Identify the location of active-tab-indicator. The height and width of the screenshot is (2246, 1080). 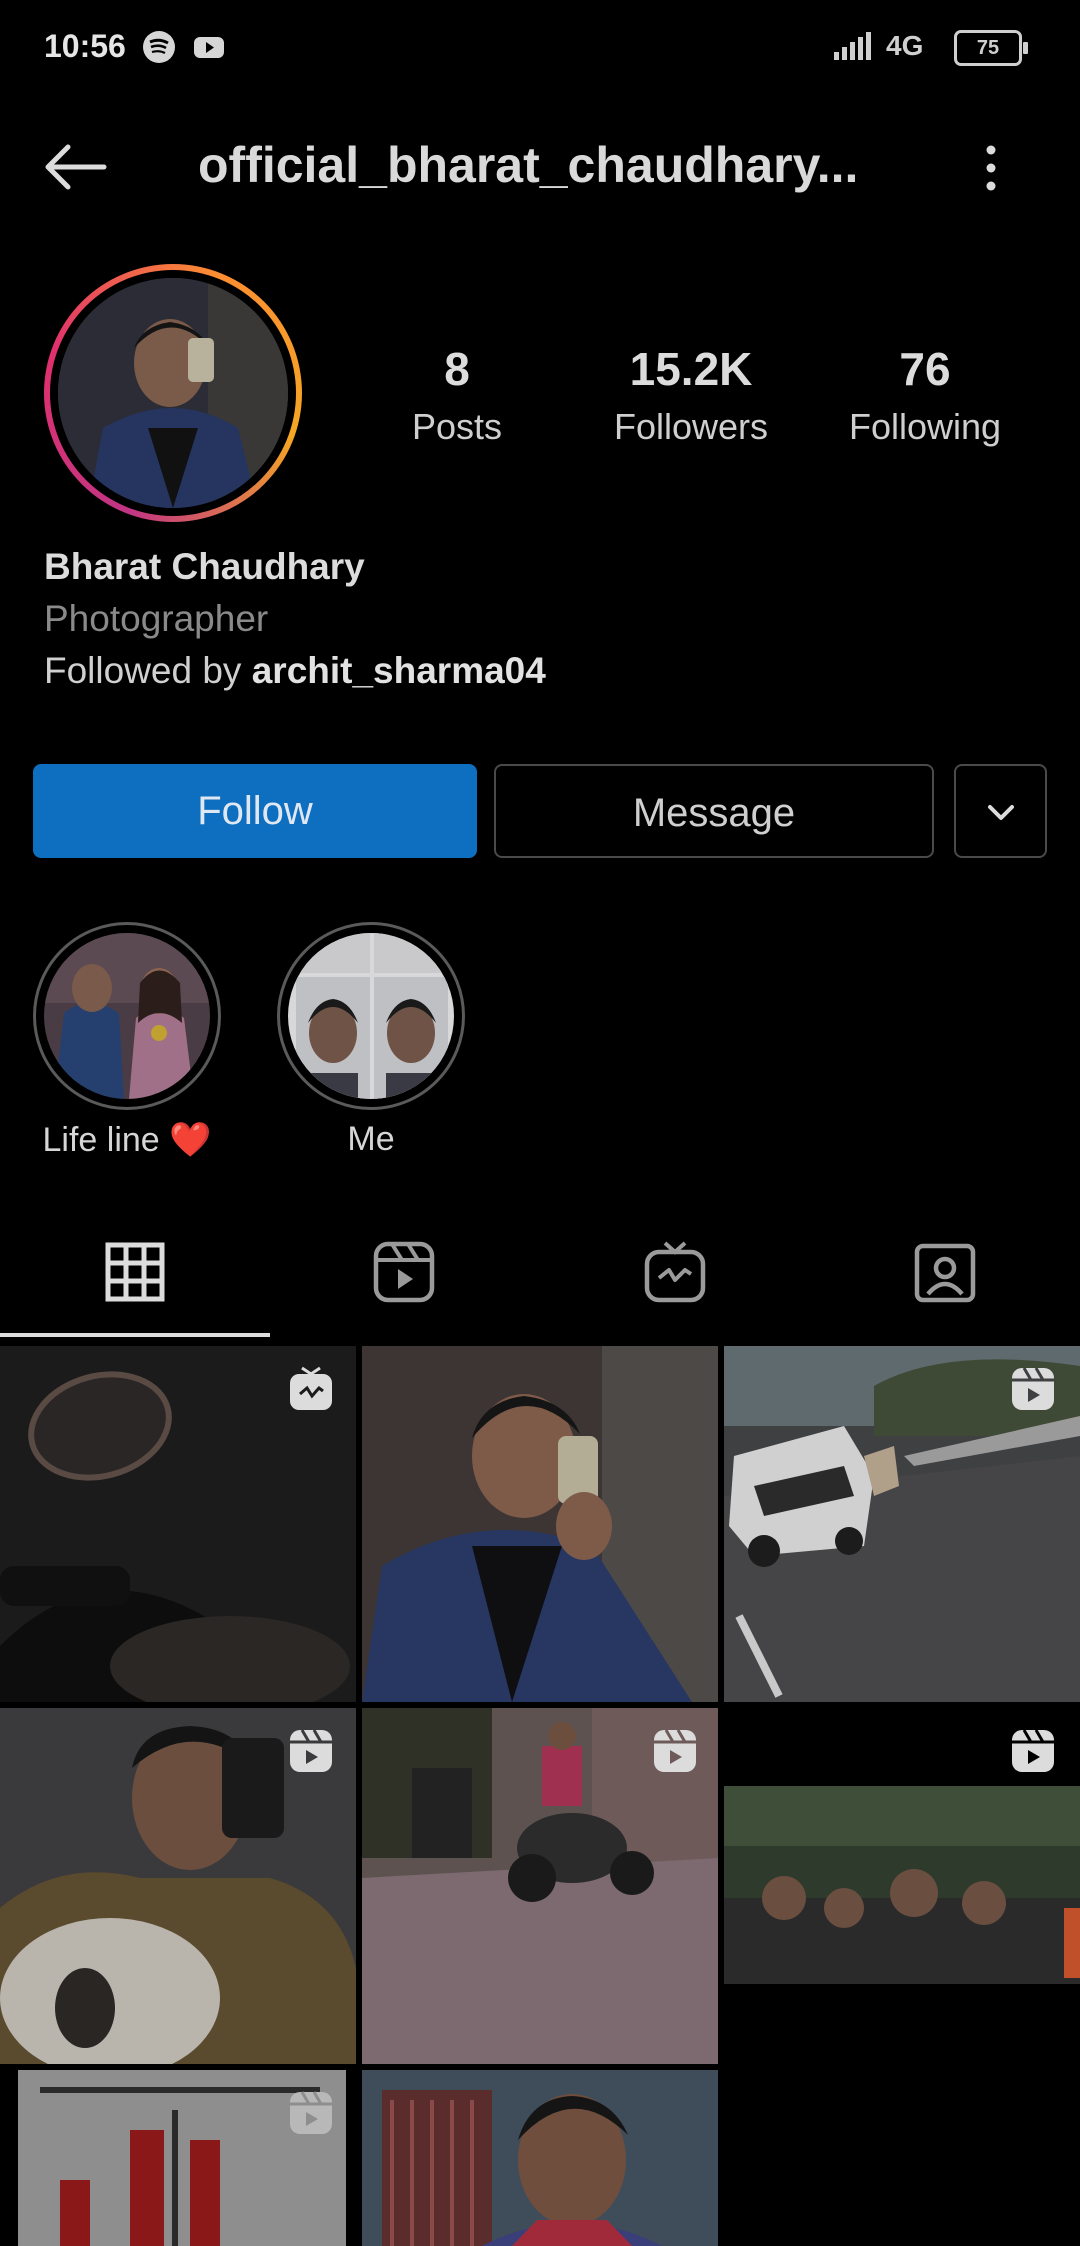
(135, 1335).